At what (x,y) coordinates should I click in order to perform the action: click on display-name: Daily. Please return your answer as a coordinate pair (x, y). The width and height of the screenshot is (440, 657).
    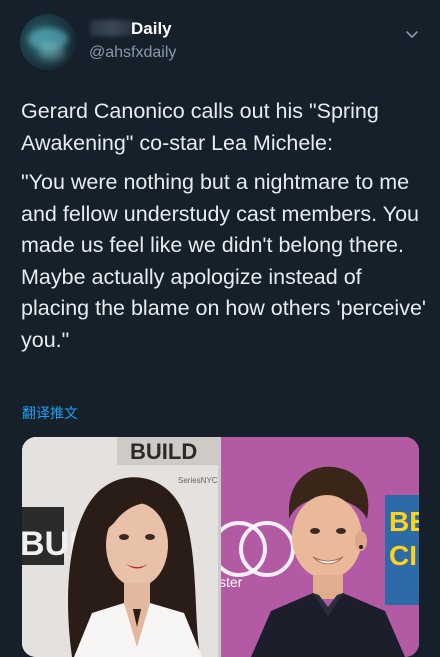
    Looking at the image, I should click on (151, 29).